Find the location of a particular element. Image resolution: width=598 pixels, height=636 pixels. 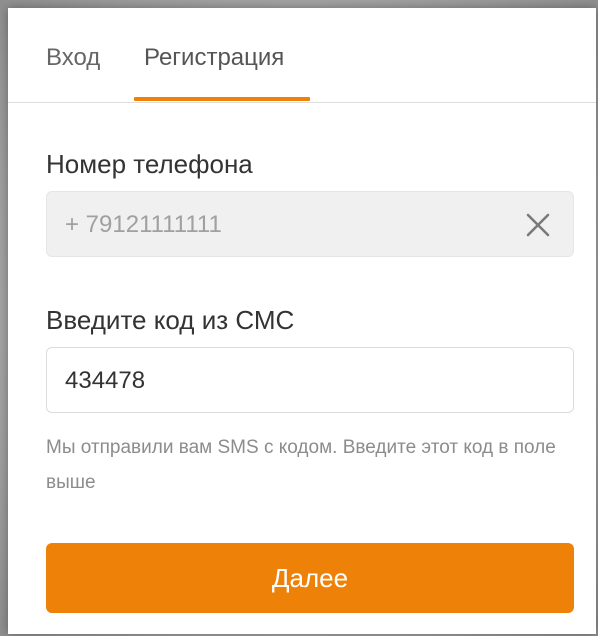

sms-code-field: 434478 is located at coordinates (310, 380).